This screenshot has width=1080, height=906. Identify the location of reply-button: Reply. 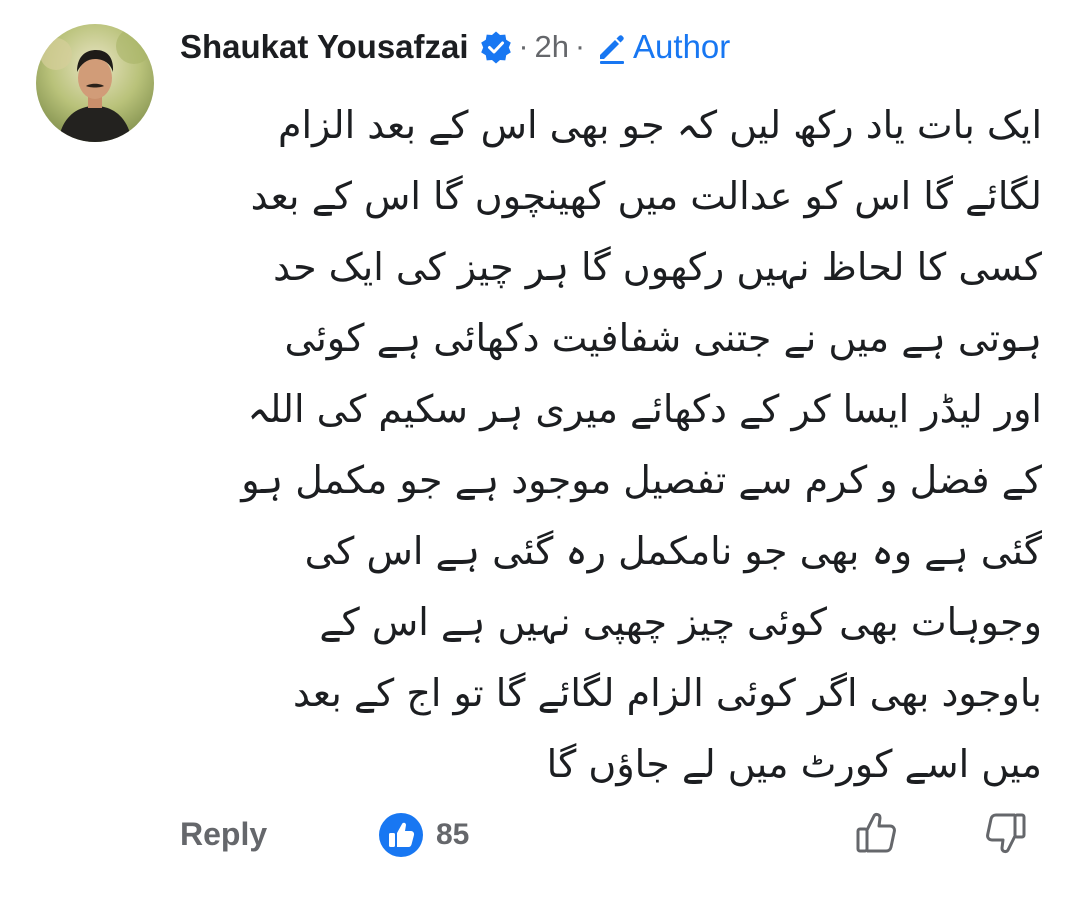
(223, 834).